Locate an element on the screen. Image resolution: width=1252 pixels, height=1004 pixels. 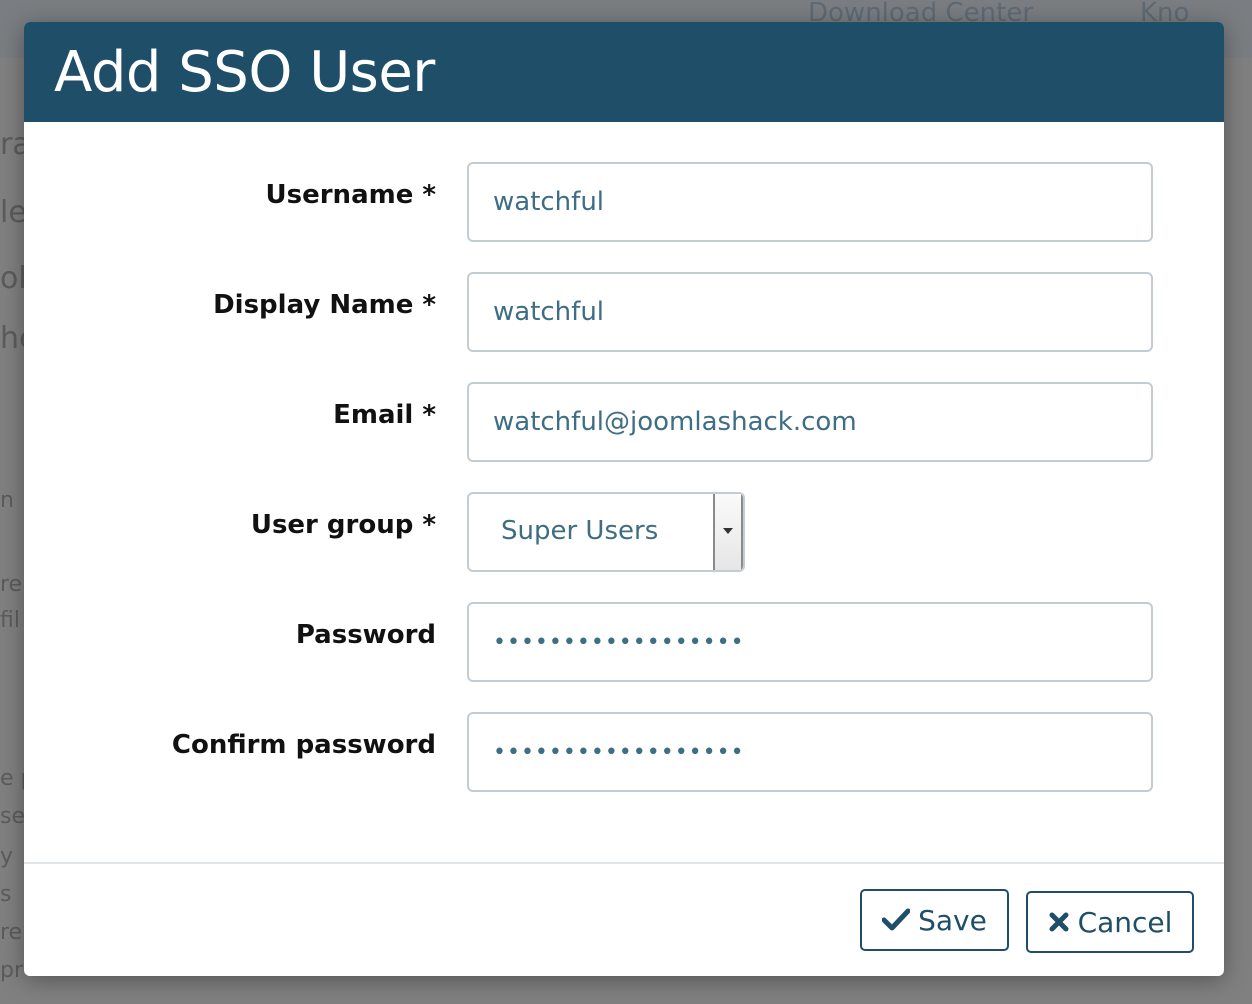
background-text: se is located at coordinates (12, 816).